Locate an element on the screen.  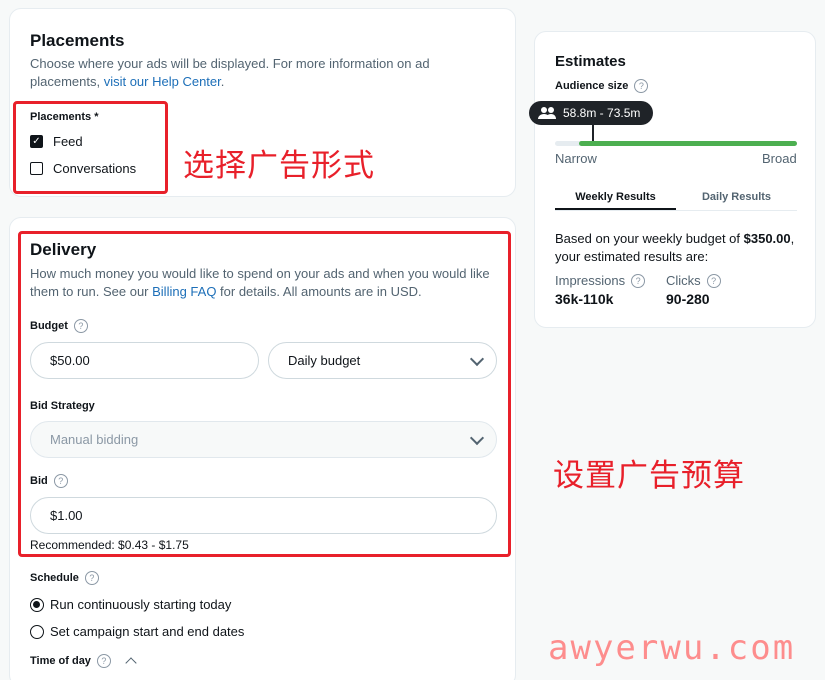
audience-size-label: Audience size ? is located at coordinates (602, 86).